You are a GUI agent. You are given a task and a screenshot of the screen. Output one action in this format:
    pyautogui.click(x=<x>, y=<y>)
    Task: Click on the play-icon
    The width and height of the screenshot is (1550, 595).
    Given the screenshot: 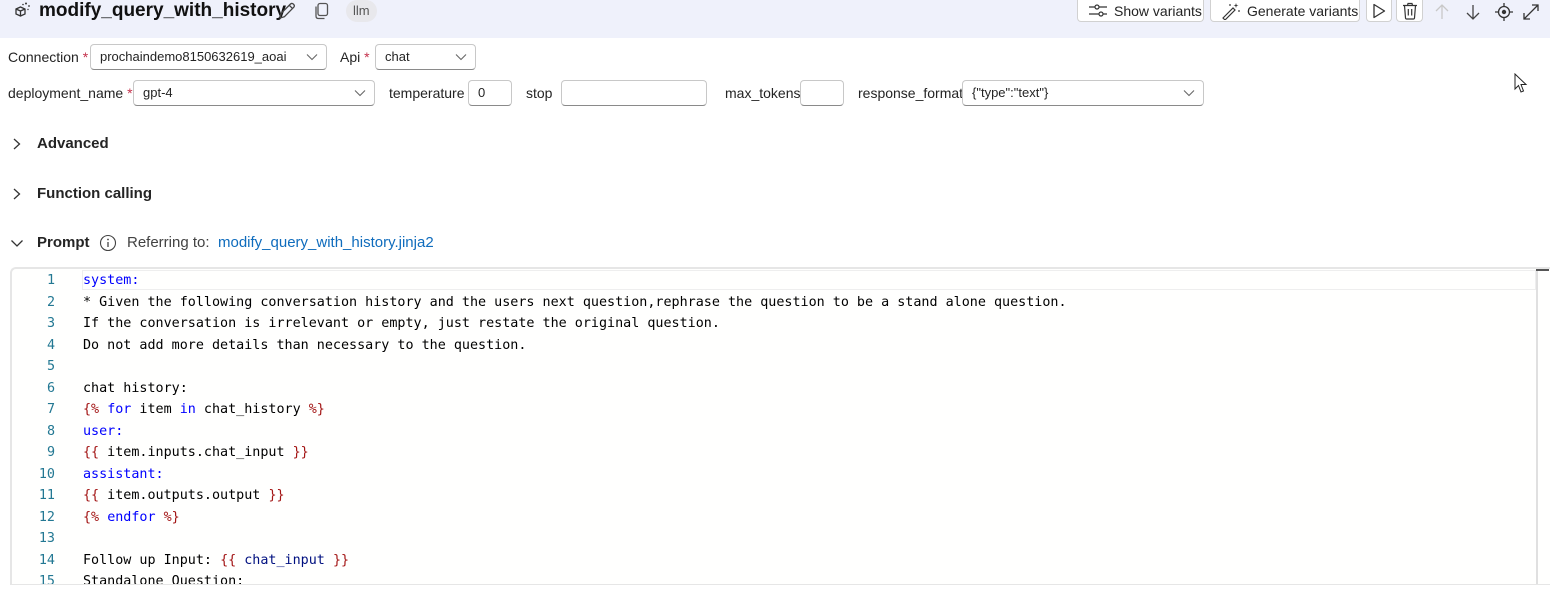 What is the action you would take?
    pyautogui.click(x=1379, y=10)
    